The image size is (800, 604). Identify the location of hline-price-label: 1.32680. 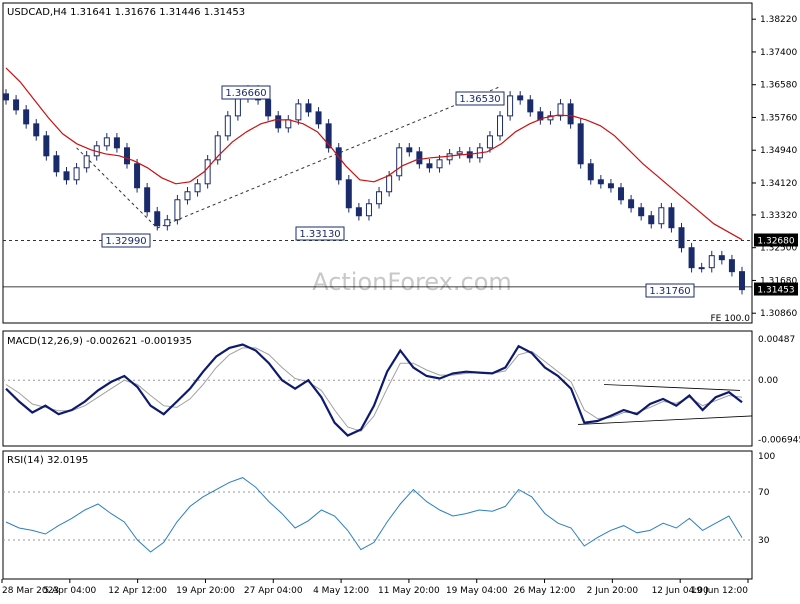
(775, 242).